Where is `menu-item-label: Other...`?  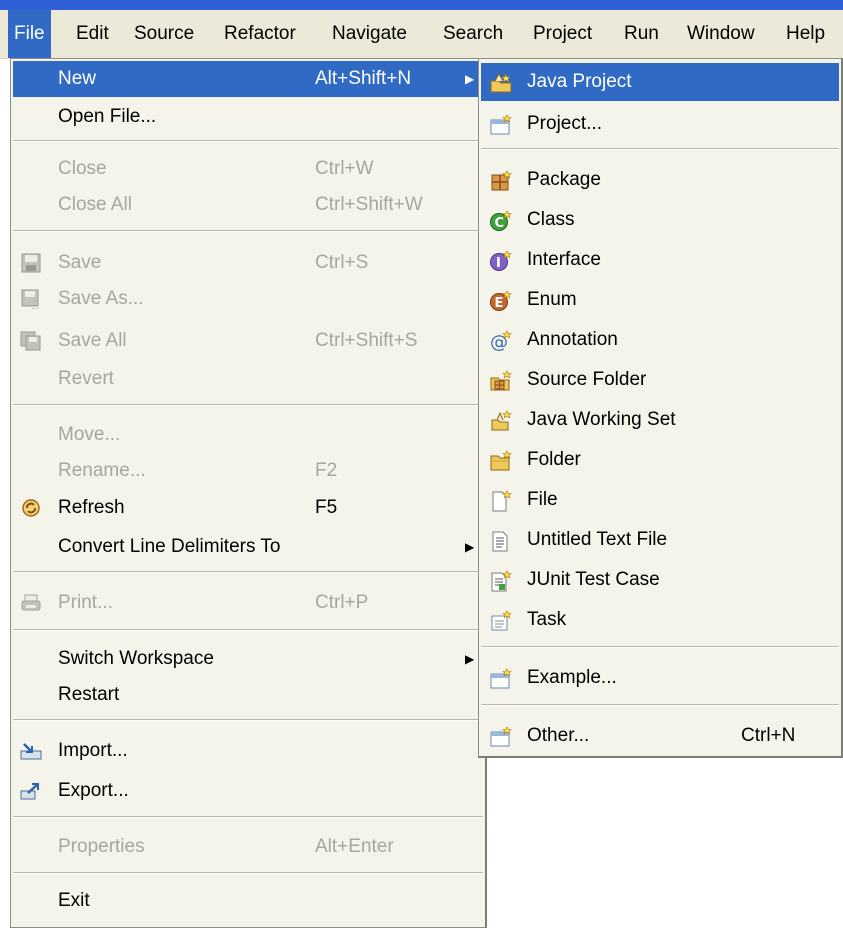
menu-item-label: Other... is located at coordinates (558, 735).